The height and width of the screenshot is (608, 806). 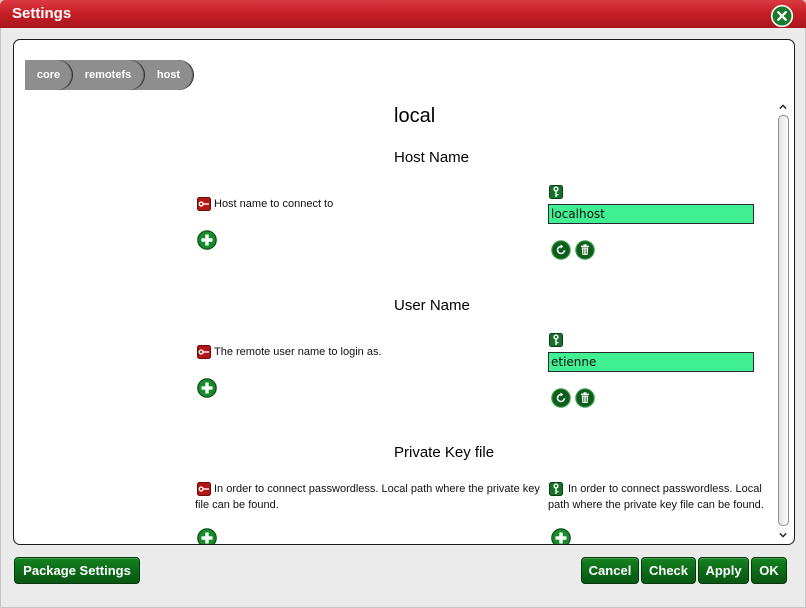 I want to click on close-button, so click(x=782, y=16).